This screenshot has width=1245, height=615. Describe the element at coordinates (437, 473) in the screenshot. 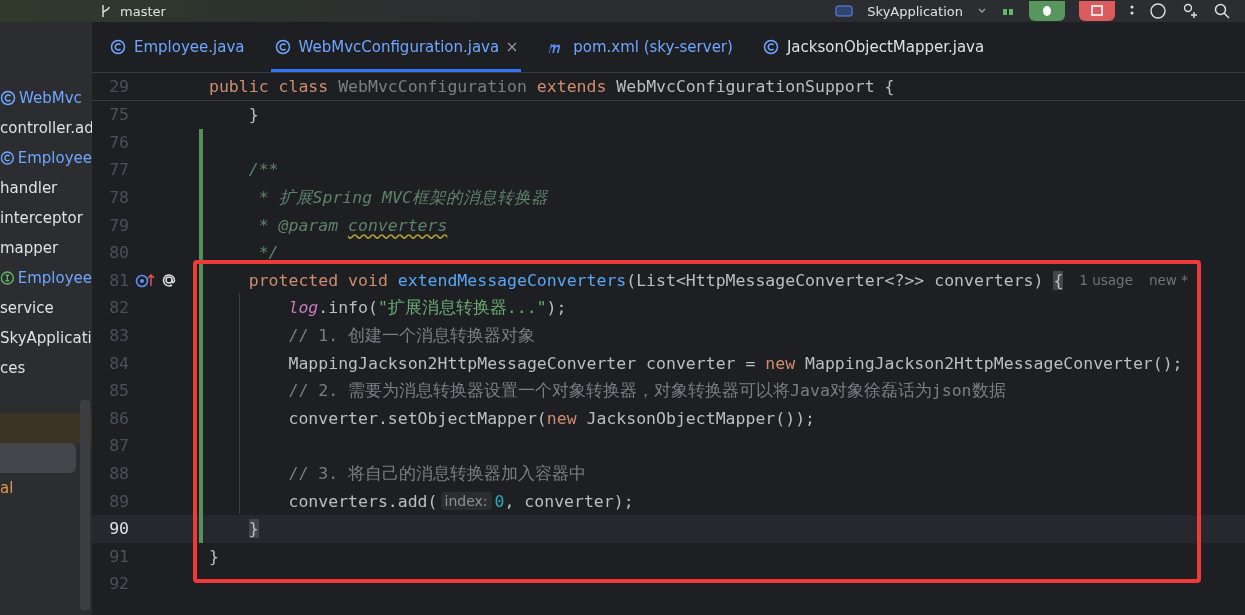

I see `code-token: // 3. 将自己的消息转换器加入容器中` at that location.